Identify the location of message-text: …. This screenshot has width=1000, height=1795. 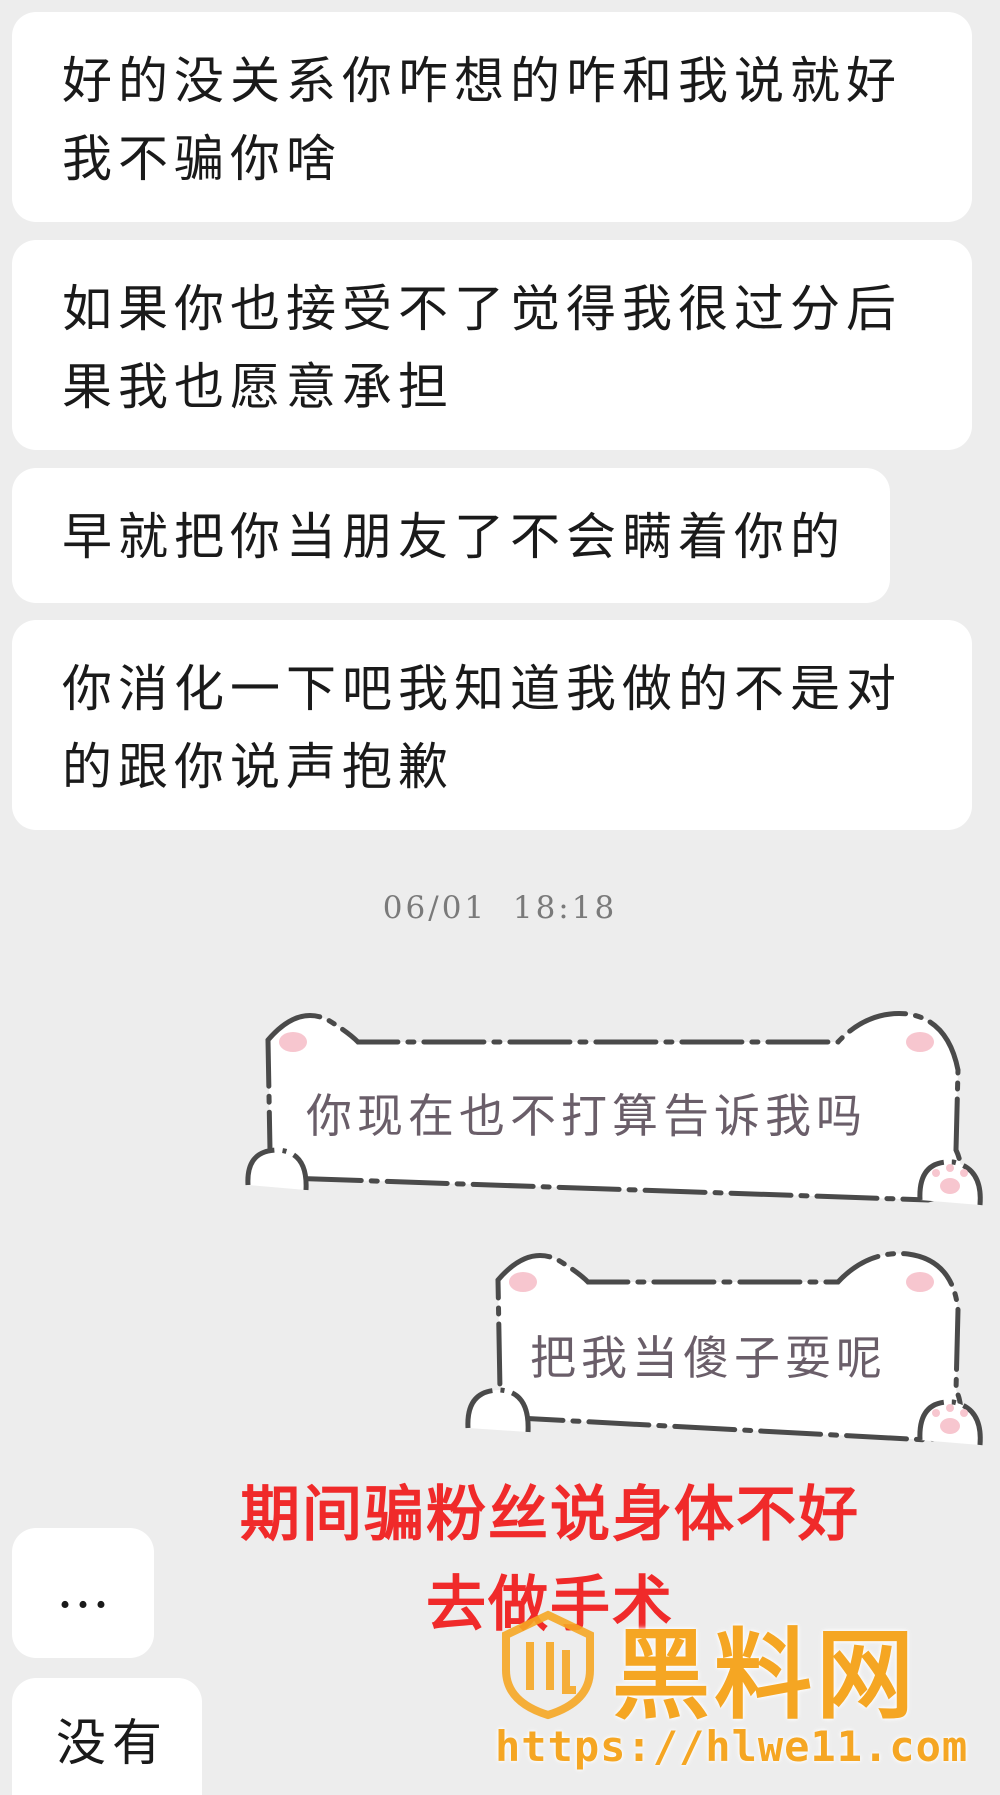
(86, 1588).